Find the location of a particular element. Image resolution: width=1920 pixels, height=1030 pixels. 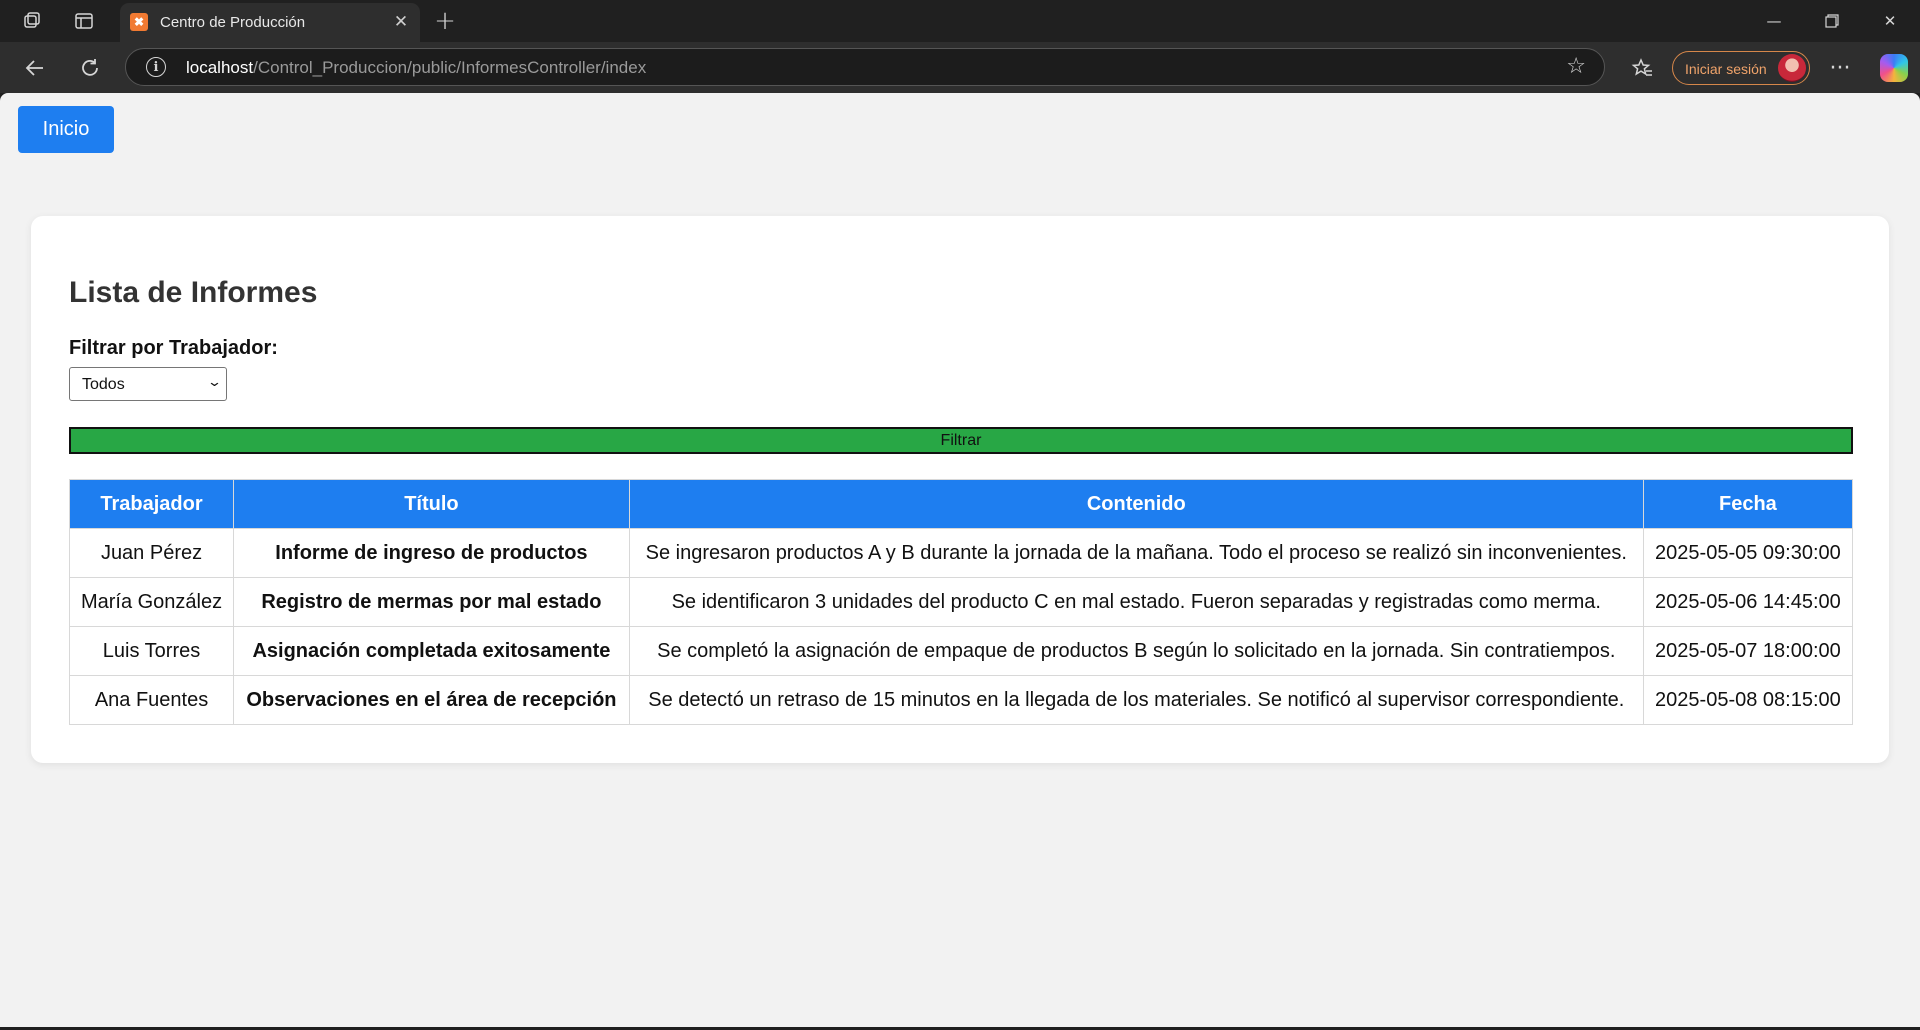

cell-worker: María González is located at coordinates (151, 602).